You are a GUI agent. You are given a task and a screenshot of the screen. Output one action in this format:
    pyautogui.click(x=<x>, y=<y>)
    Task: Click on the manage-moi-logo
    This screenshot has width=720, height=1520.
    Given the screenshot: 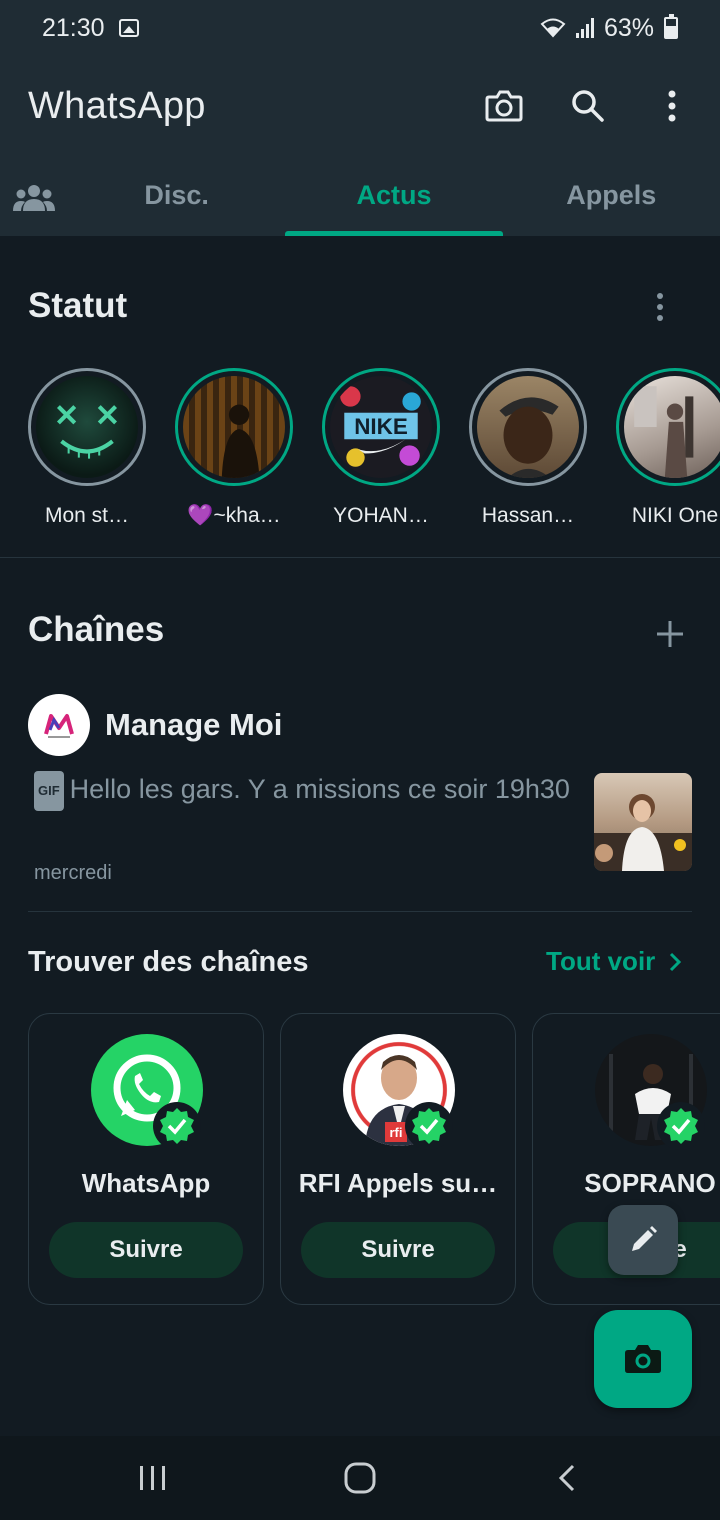 What is the action you would take?
    pyautogui.click(x=59, y=726)
    